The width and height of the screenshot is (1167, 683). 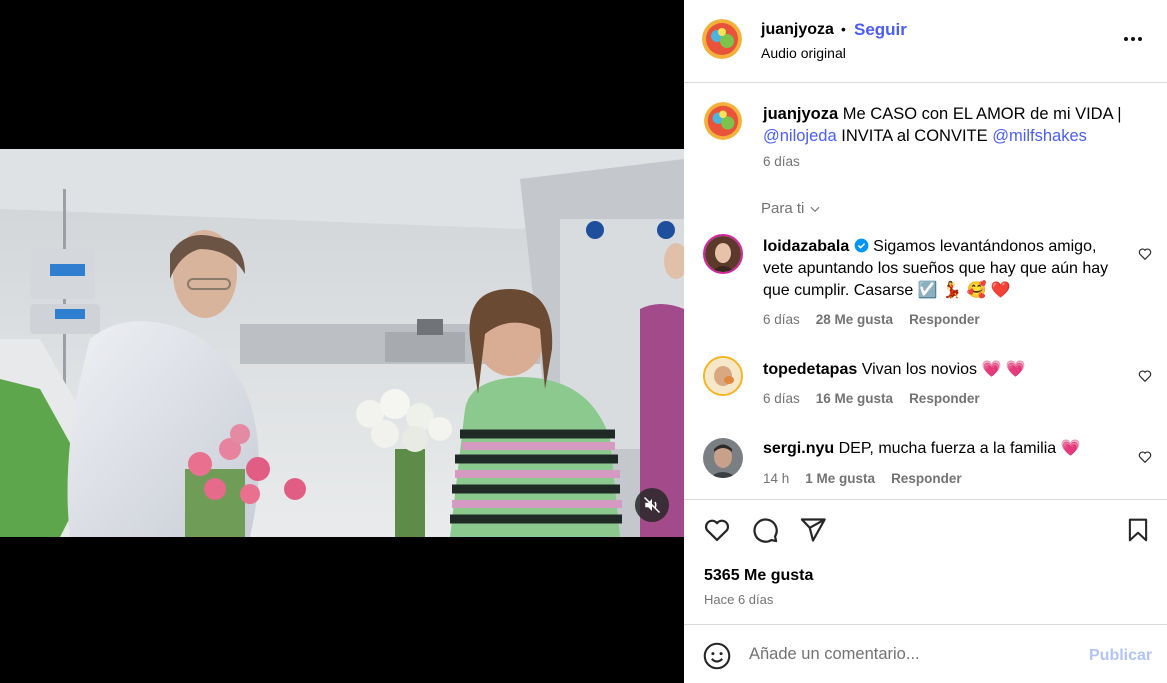 I want to click on caption-username: juanjyoza, so click(x=800, y=114).